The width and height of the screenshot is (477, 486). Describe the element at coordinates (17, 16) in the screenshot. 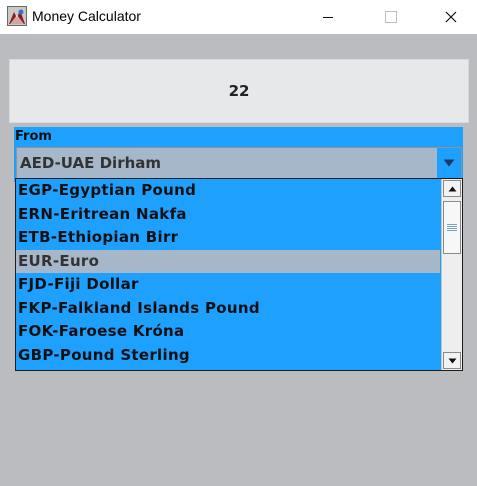

I see `app-icon` at that location.